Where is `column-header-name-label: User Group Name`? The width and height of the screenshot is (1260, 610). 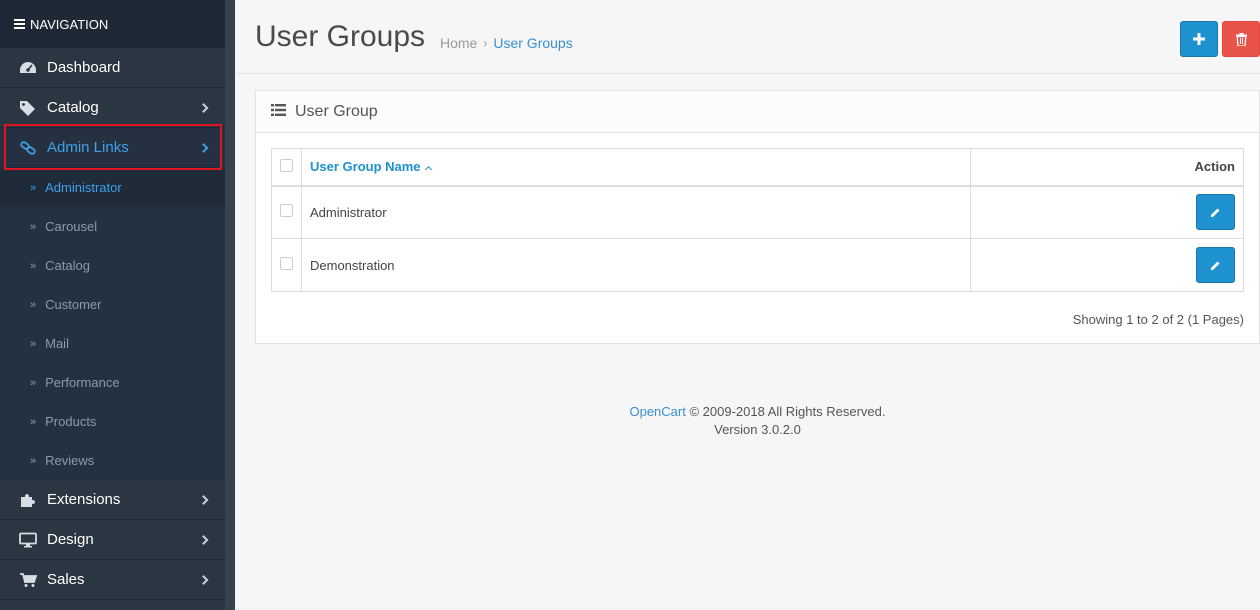 column-header-name-label: User Group Name is located at coordinates (365, 167).